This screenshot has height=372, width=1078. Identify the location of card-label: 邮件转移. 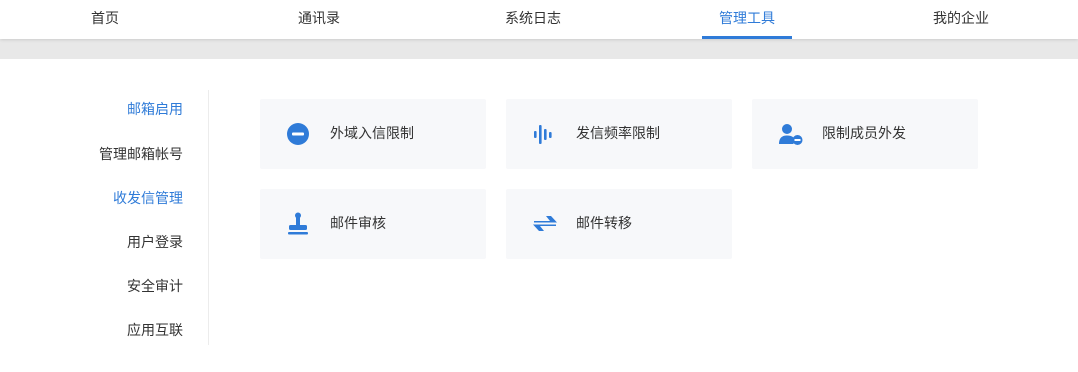
(604, 224).